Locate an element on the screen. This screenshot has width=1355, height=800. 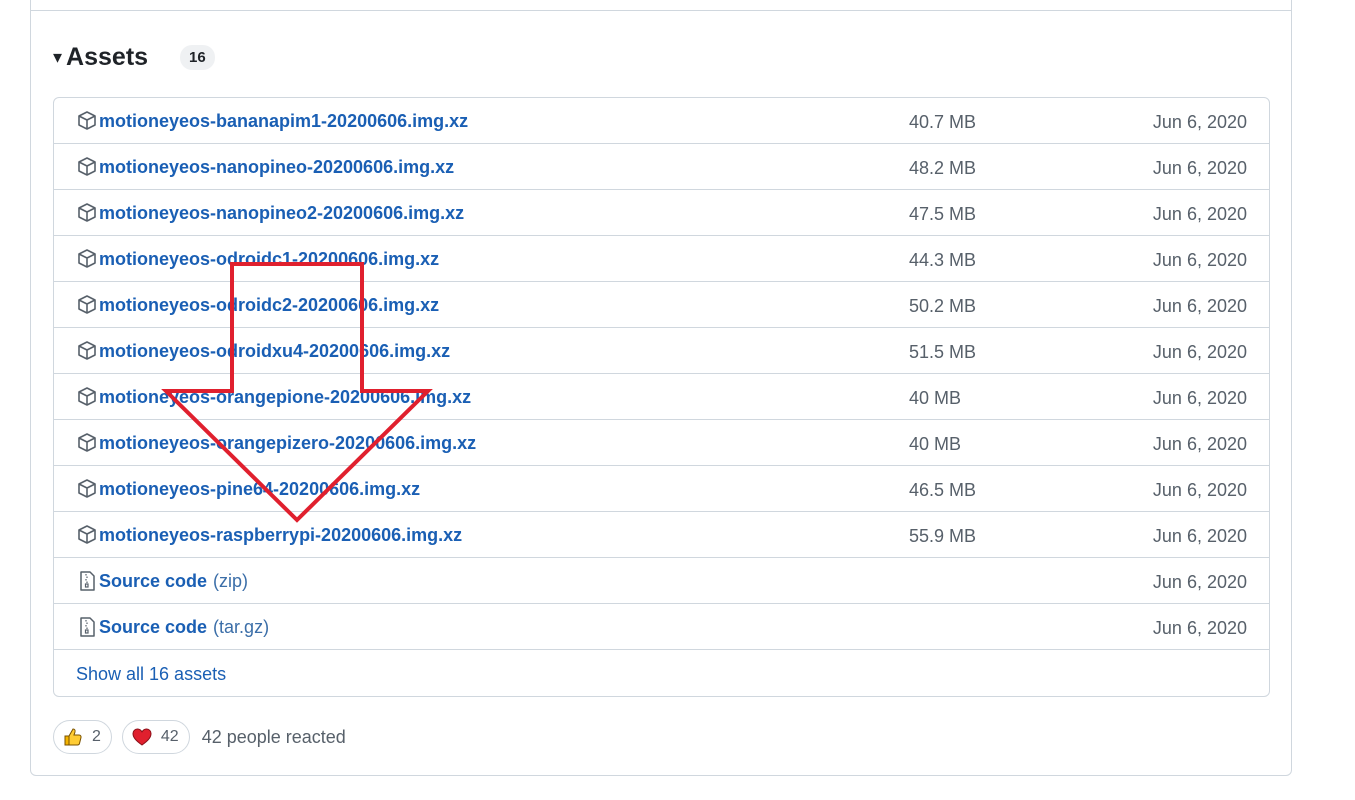
asset-name: motioneyeos-raspberrypi-20200606.img.xz is located at coordinates (281, 534).